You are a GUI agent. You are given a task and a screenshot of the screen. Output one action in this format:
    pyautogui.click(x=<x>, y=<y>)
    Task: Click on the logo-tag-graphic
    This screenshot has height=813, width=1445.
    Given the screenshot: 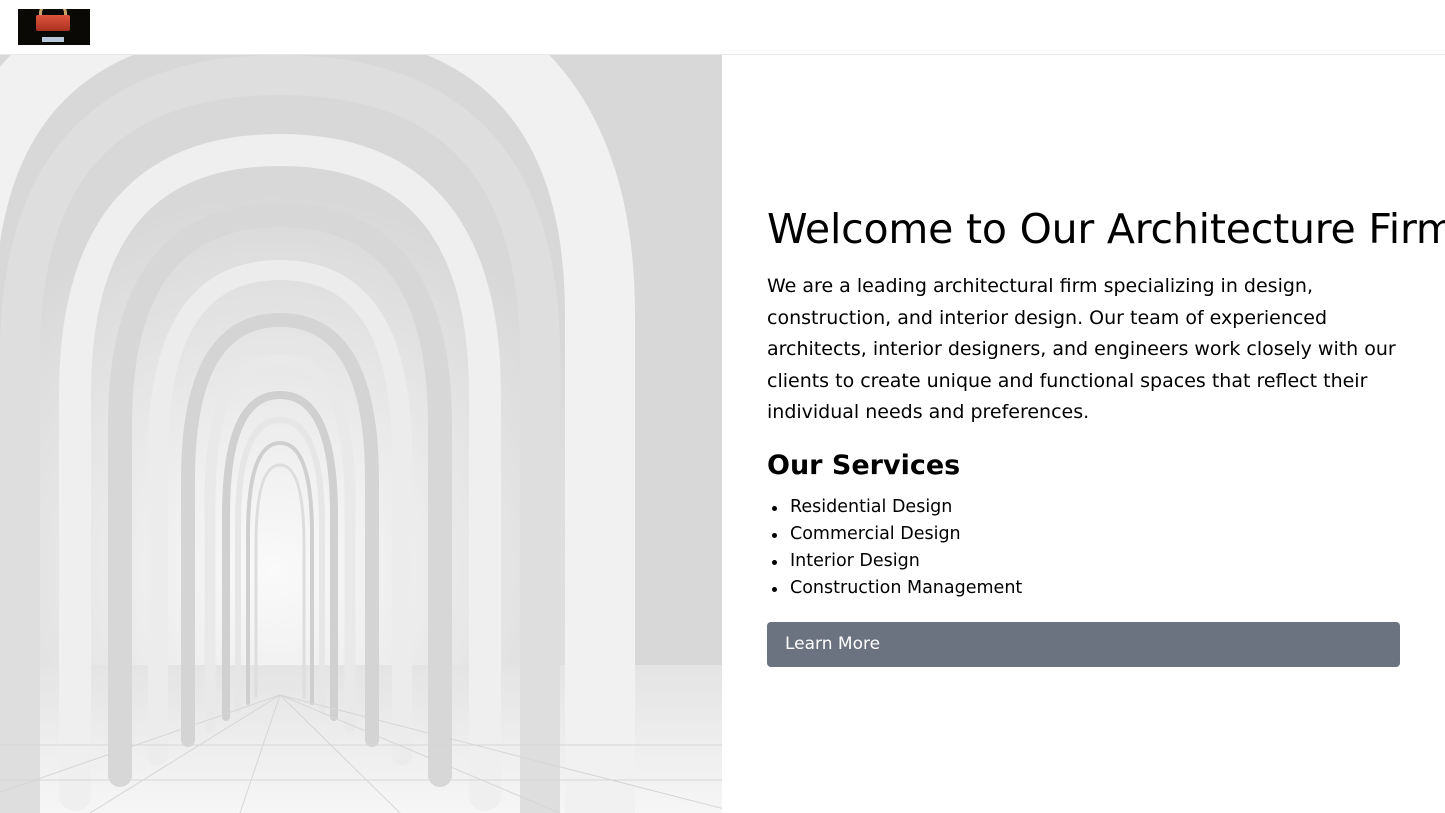 What is the action you would take?
    pyautogui.click(x=53, y=39)
    